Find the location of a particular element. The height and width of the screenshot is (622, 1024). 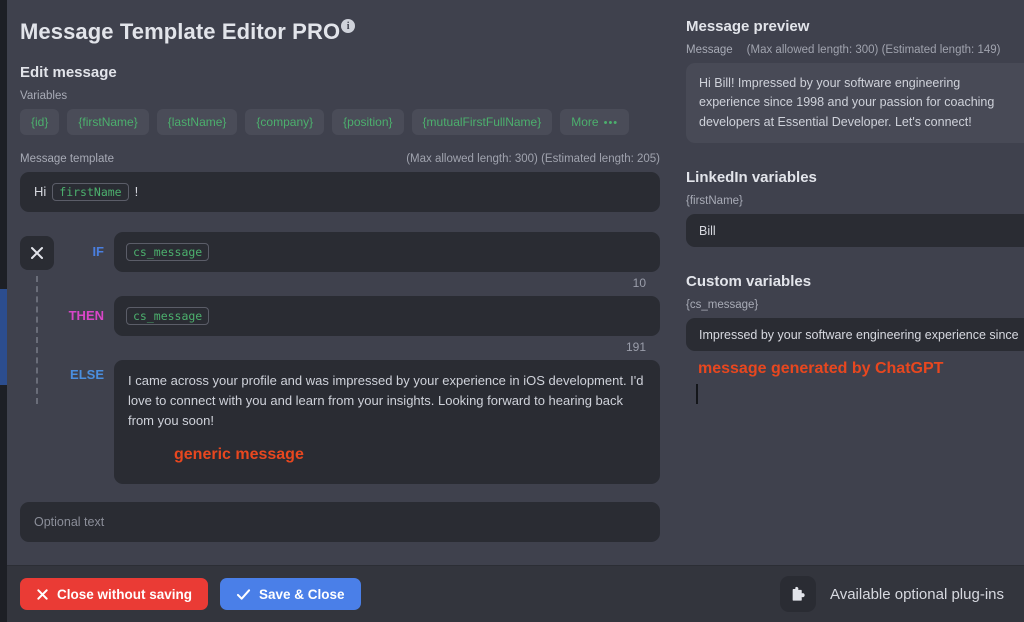

then-row: THEN cs_message is located at coordinates (364, 315).